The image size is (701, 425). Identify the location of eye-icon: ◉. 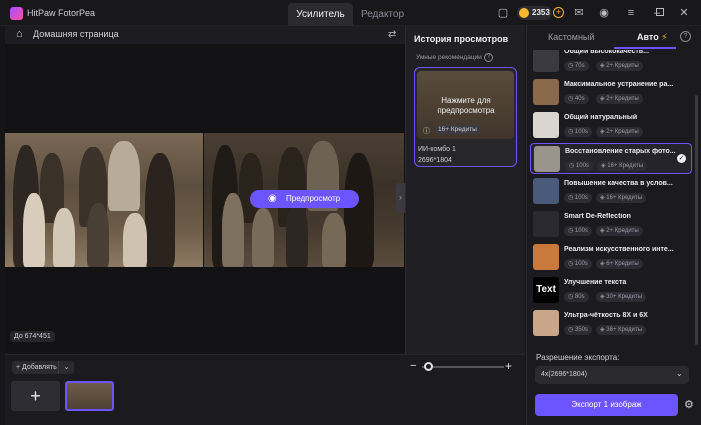
(272, 198).